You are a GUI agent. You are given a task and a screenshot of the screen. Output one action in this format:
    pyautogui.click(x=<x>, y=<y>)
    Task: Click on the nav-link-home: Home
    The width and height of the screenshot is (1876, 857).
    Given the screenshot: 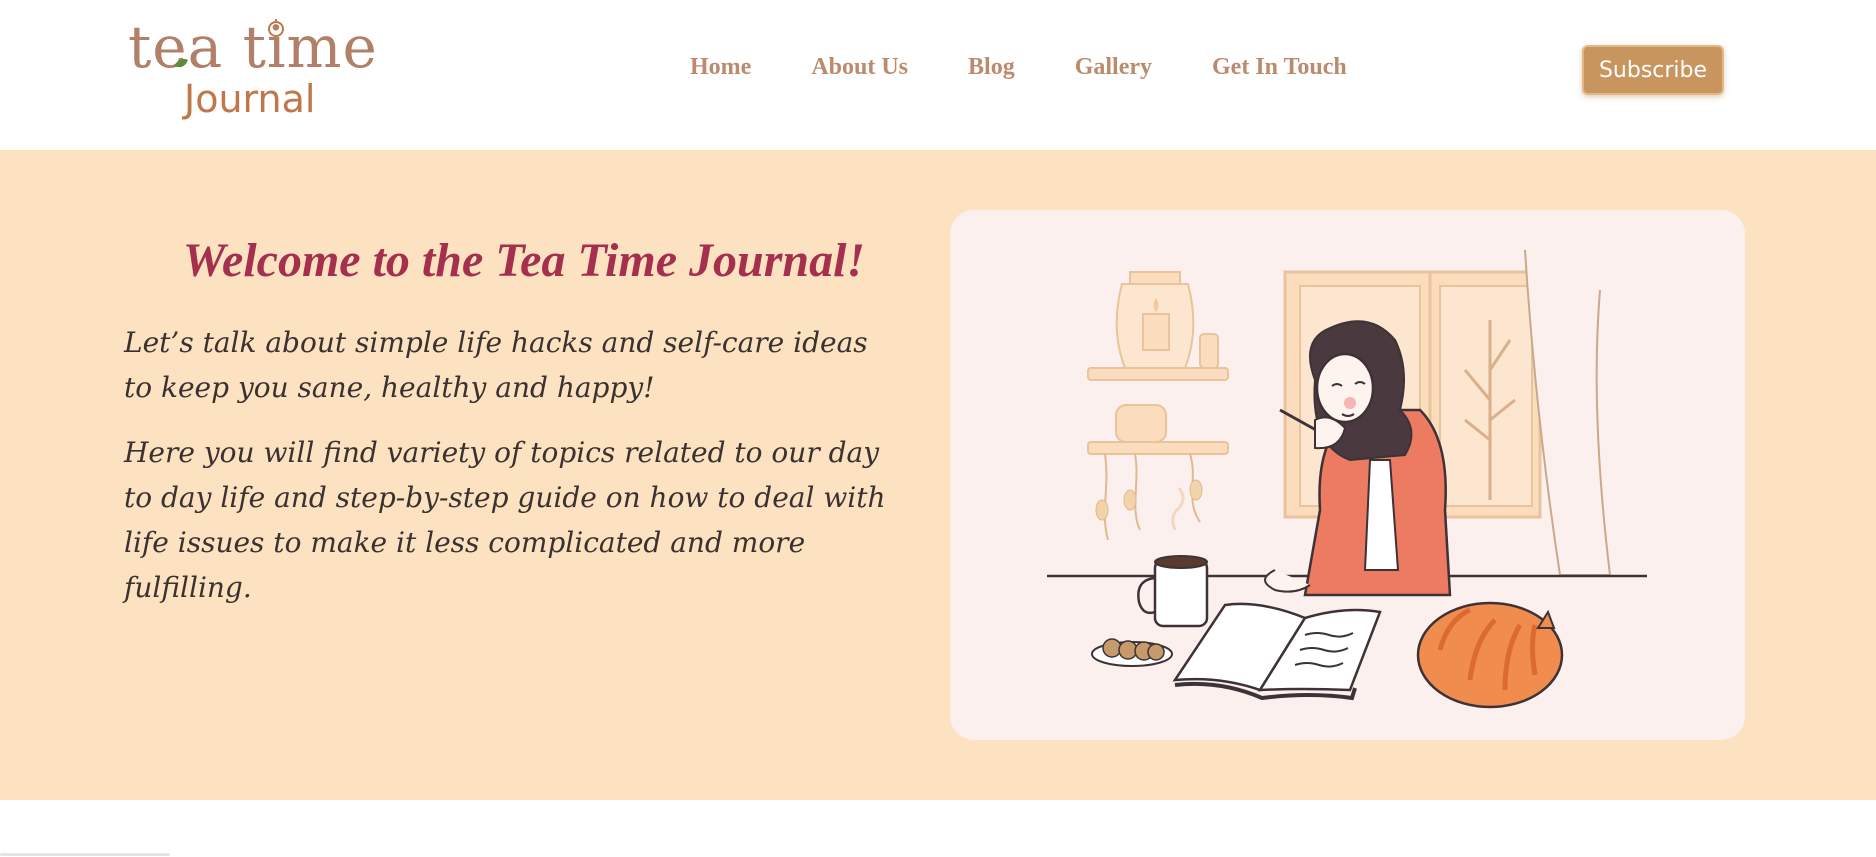 What is the action you would take?
    pyautogui.click(x=720, y=67)
    